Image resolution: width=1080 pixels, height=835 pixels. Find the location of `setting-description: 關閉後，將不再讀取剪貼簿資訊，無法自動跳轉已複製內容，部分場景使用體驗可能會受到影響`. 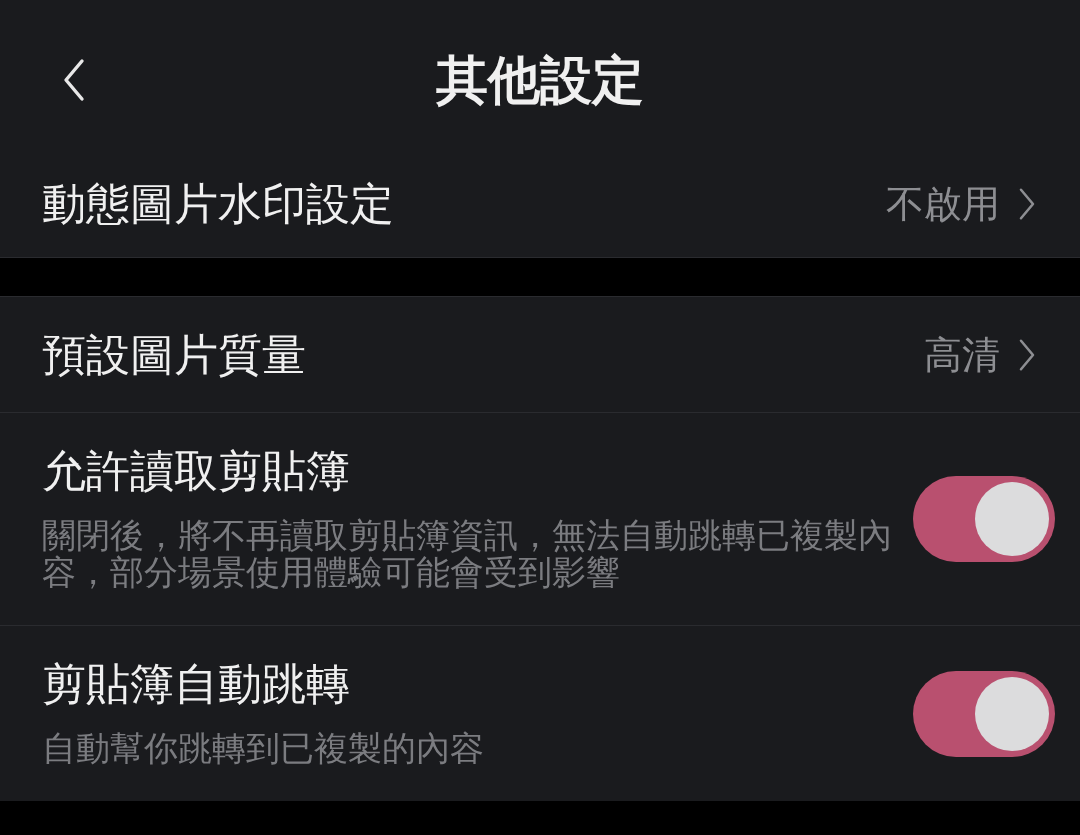

setting-description: 關閉後，將不再讀取剪貼簿資訊，無法自動跳轉已複製內容，部分場景使用體驗可能會受到影響 is located at coordinates (467, 554).